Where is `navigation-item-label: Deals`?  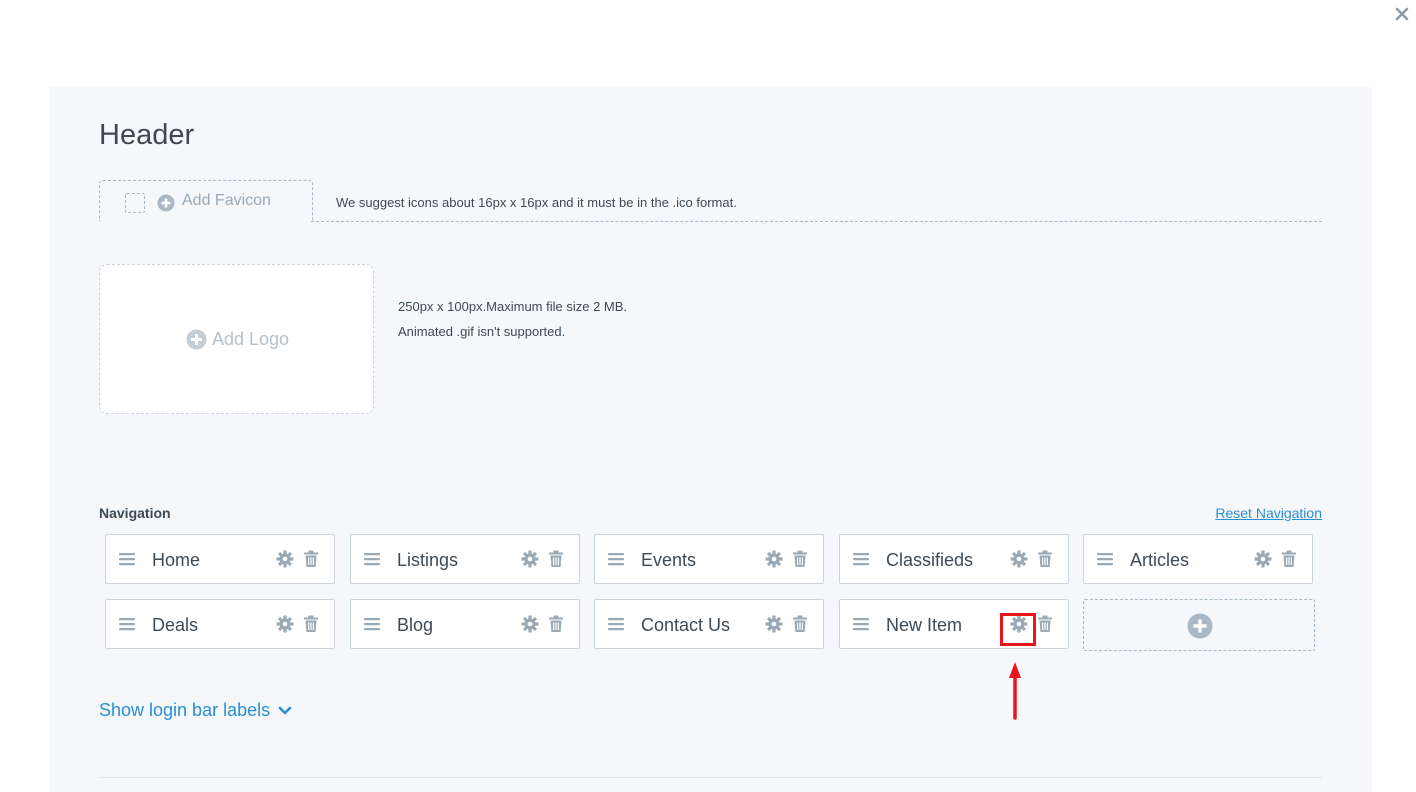 navigation-item-label: Deals is located at coordinates (175, 625).